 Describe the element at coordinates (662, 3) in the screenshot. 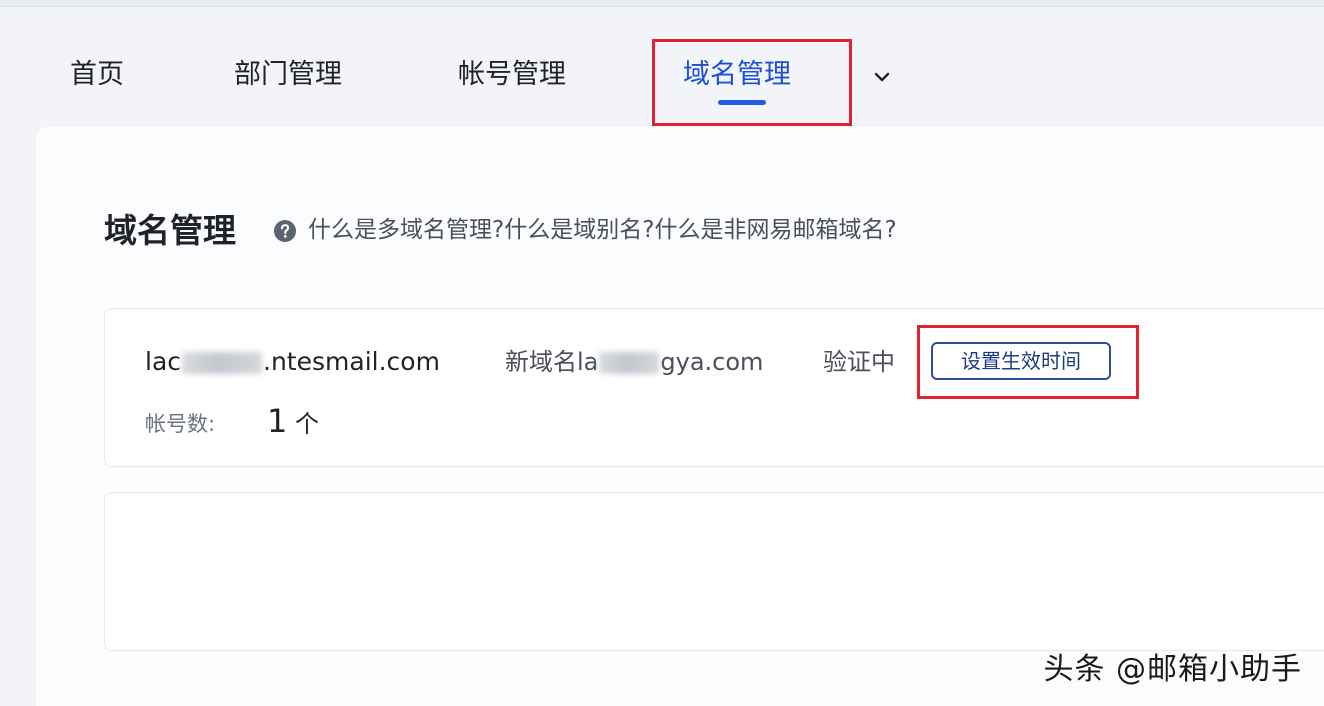

I see `top-border` at that location.